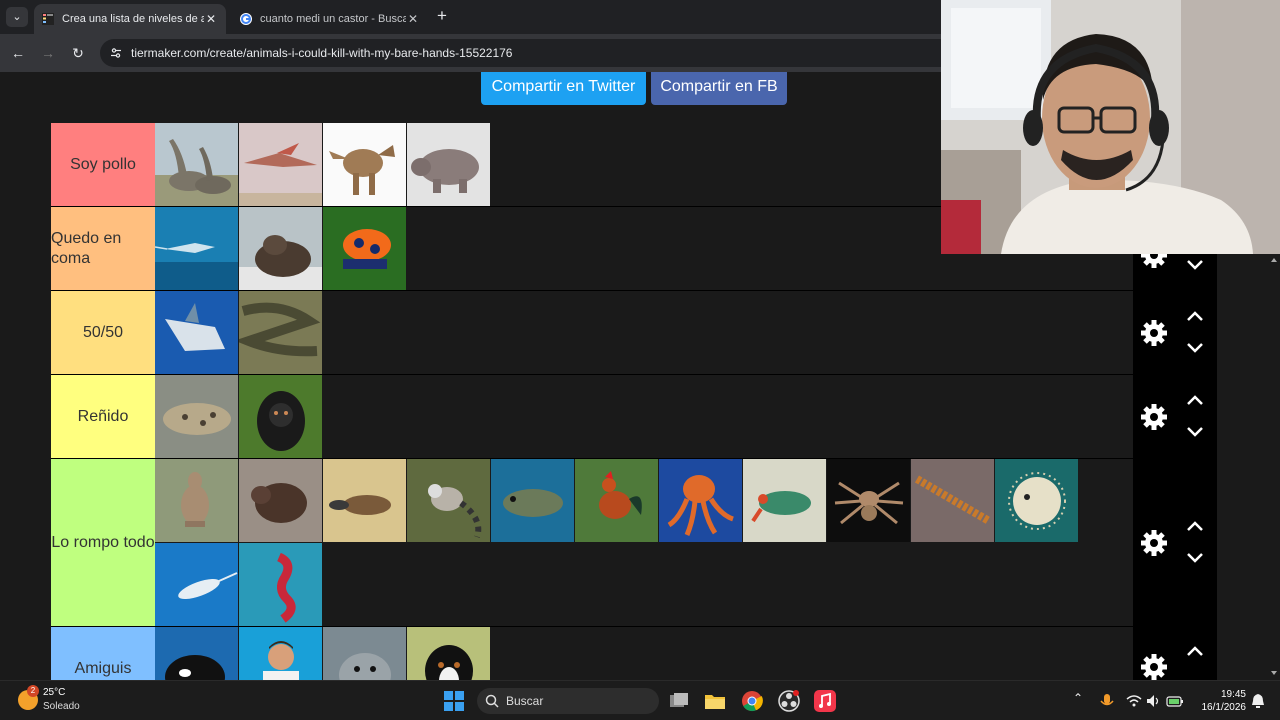 The height and width of the screenshot is (720, 1280). What do you see at coordinates (48, 53) in the screenshot?
I see `forward-button: →` at bounding box center [48, 53].